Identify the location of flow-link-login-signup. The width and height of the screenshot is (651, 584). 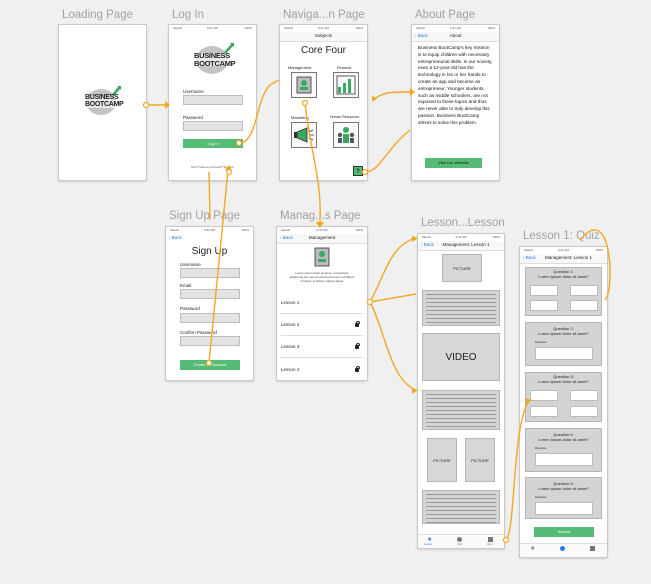
(209, 196).